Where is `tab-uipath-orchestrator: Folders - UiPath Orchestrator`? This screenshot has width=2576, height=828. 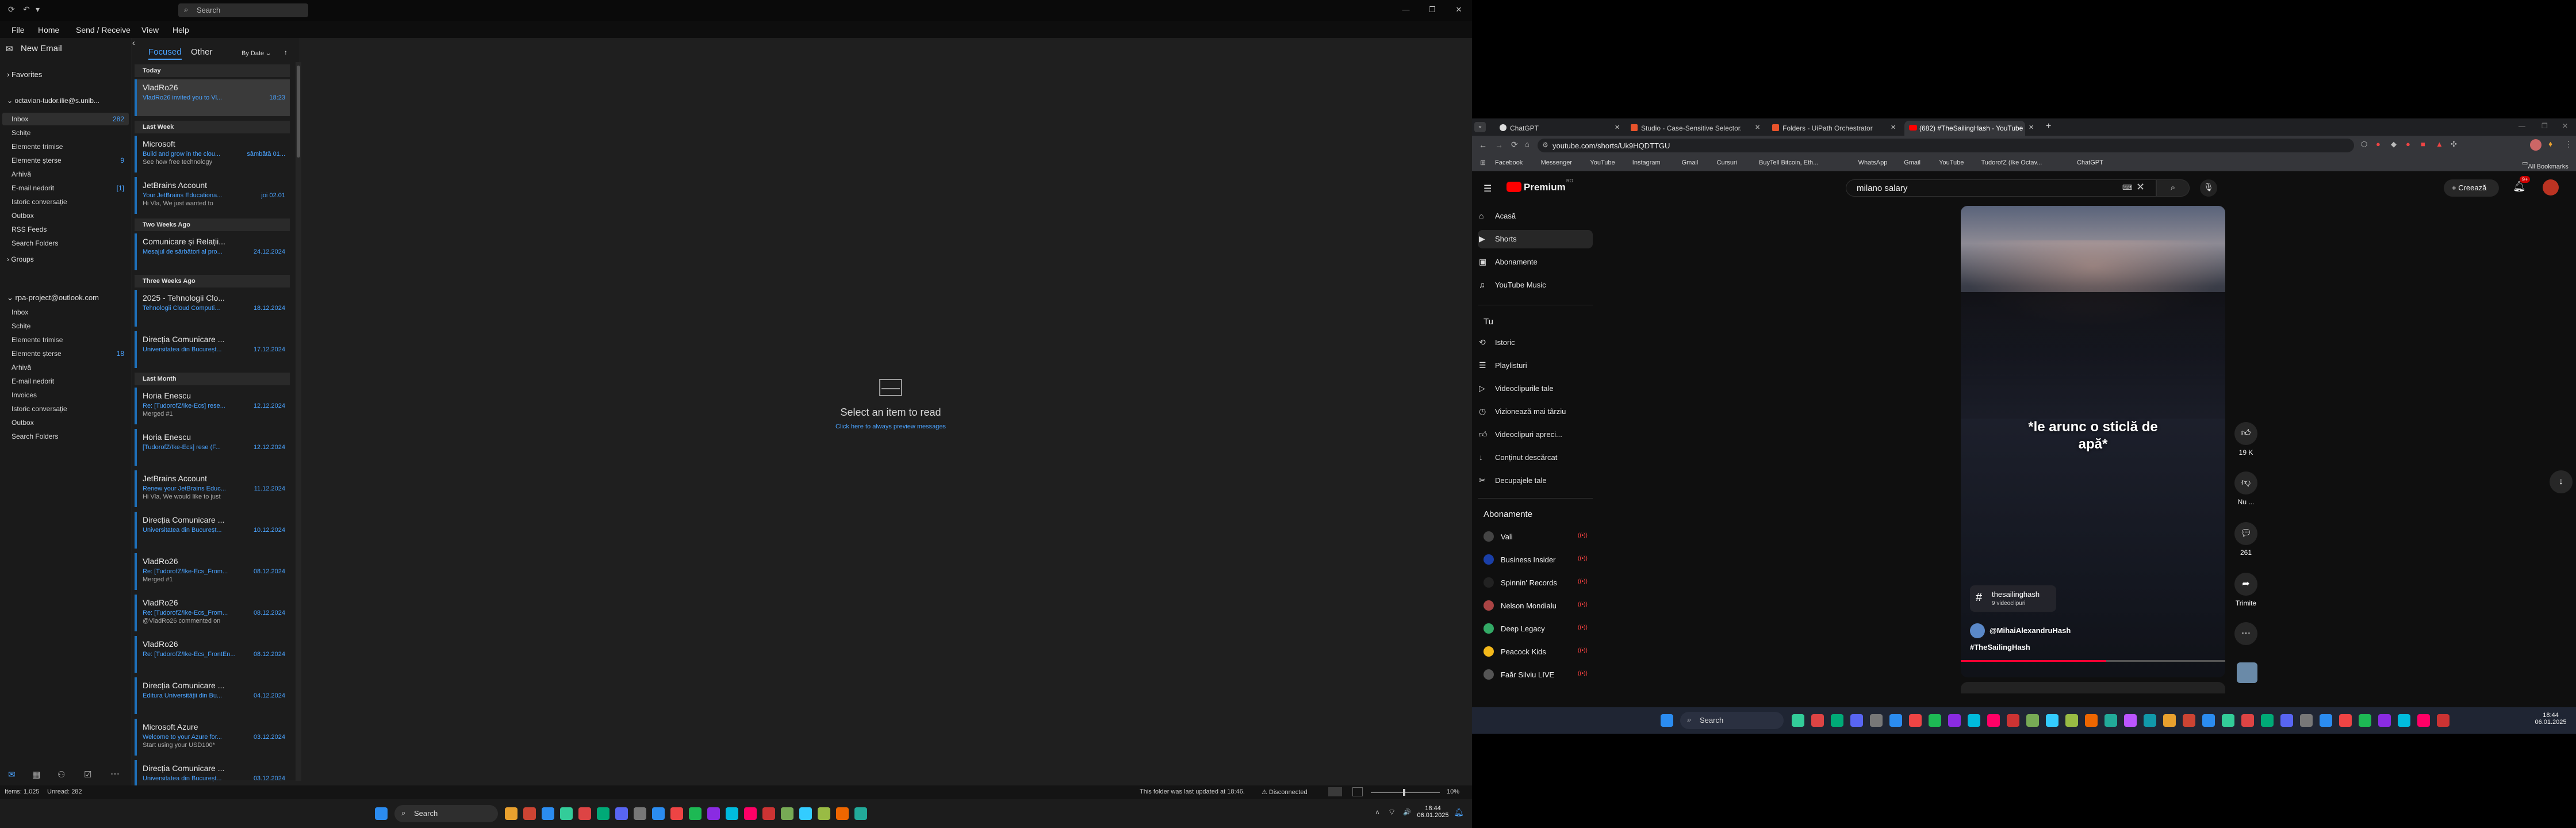 tab-uipath-orchestrator: Folders - UiPath Orchestrator is located at coordinates (1825, 128).